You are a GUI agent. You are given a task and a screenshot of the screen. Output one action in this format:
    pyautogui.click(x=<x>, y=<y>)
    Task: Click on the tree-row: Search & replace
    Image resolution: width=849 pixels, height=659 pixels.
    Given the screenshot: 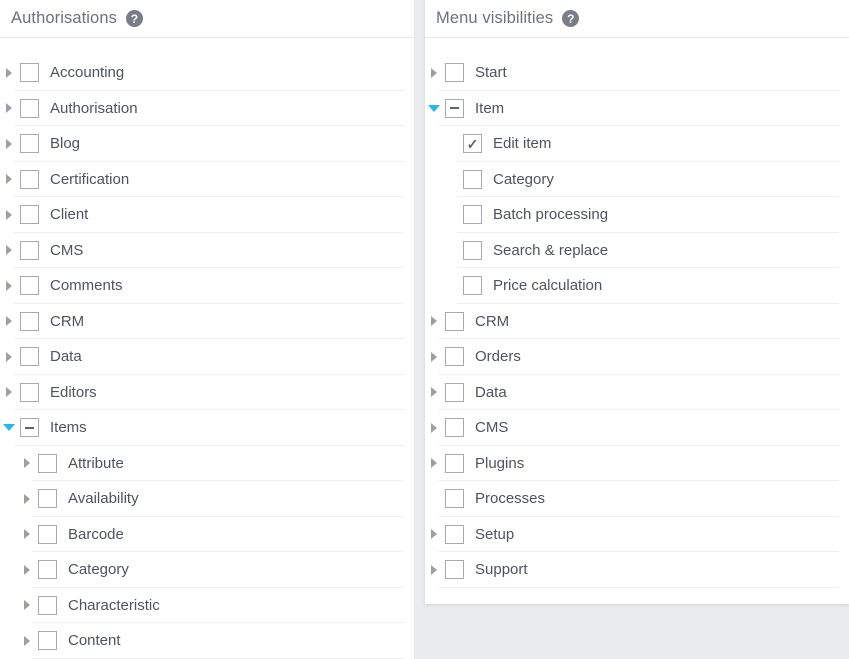 What is the action you would take?
    pyautogui.click(x=637, y=250)
    